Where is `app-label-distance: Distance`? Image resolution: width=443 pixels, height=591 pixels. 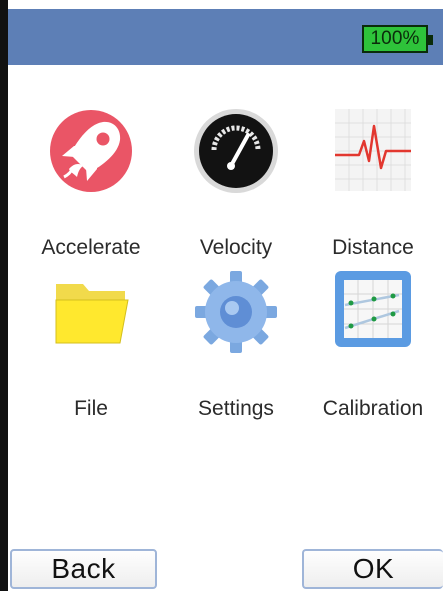
app-label-distance: Distance is located at coordinates (373, 247).